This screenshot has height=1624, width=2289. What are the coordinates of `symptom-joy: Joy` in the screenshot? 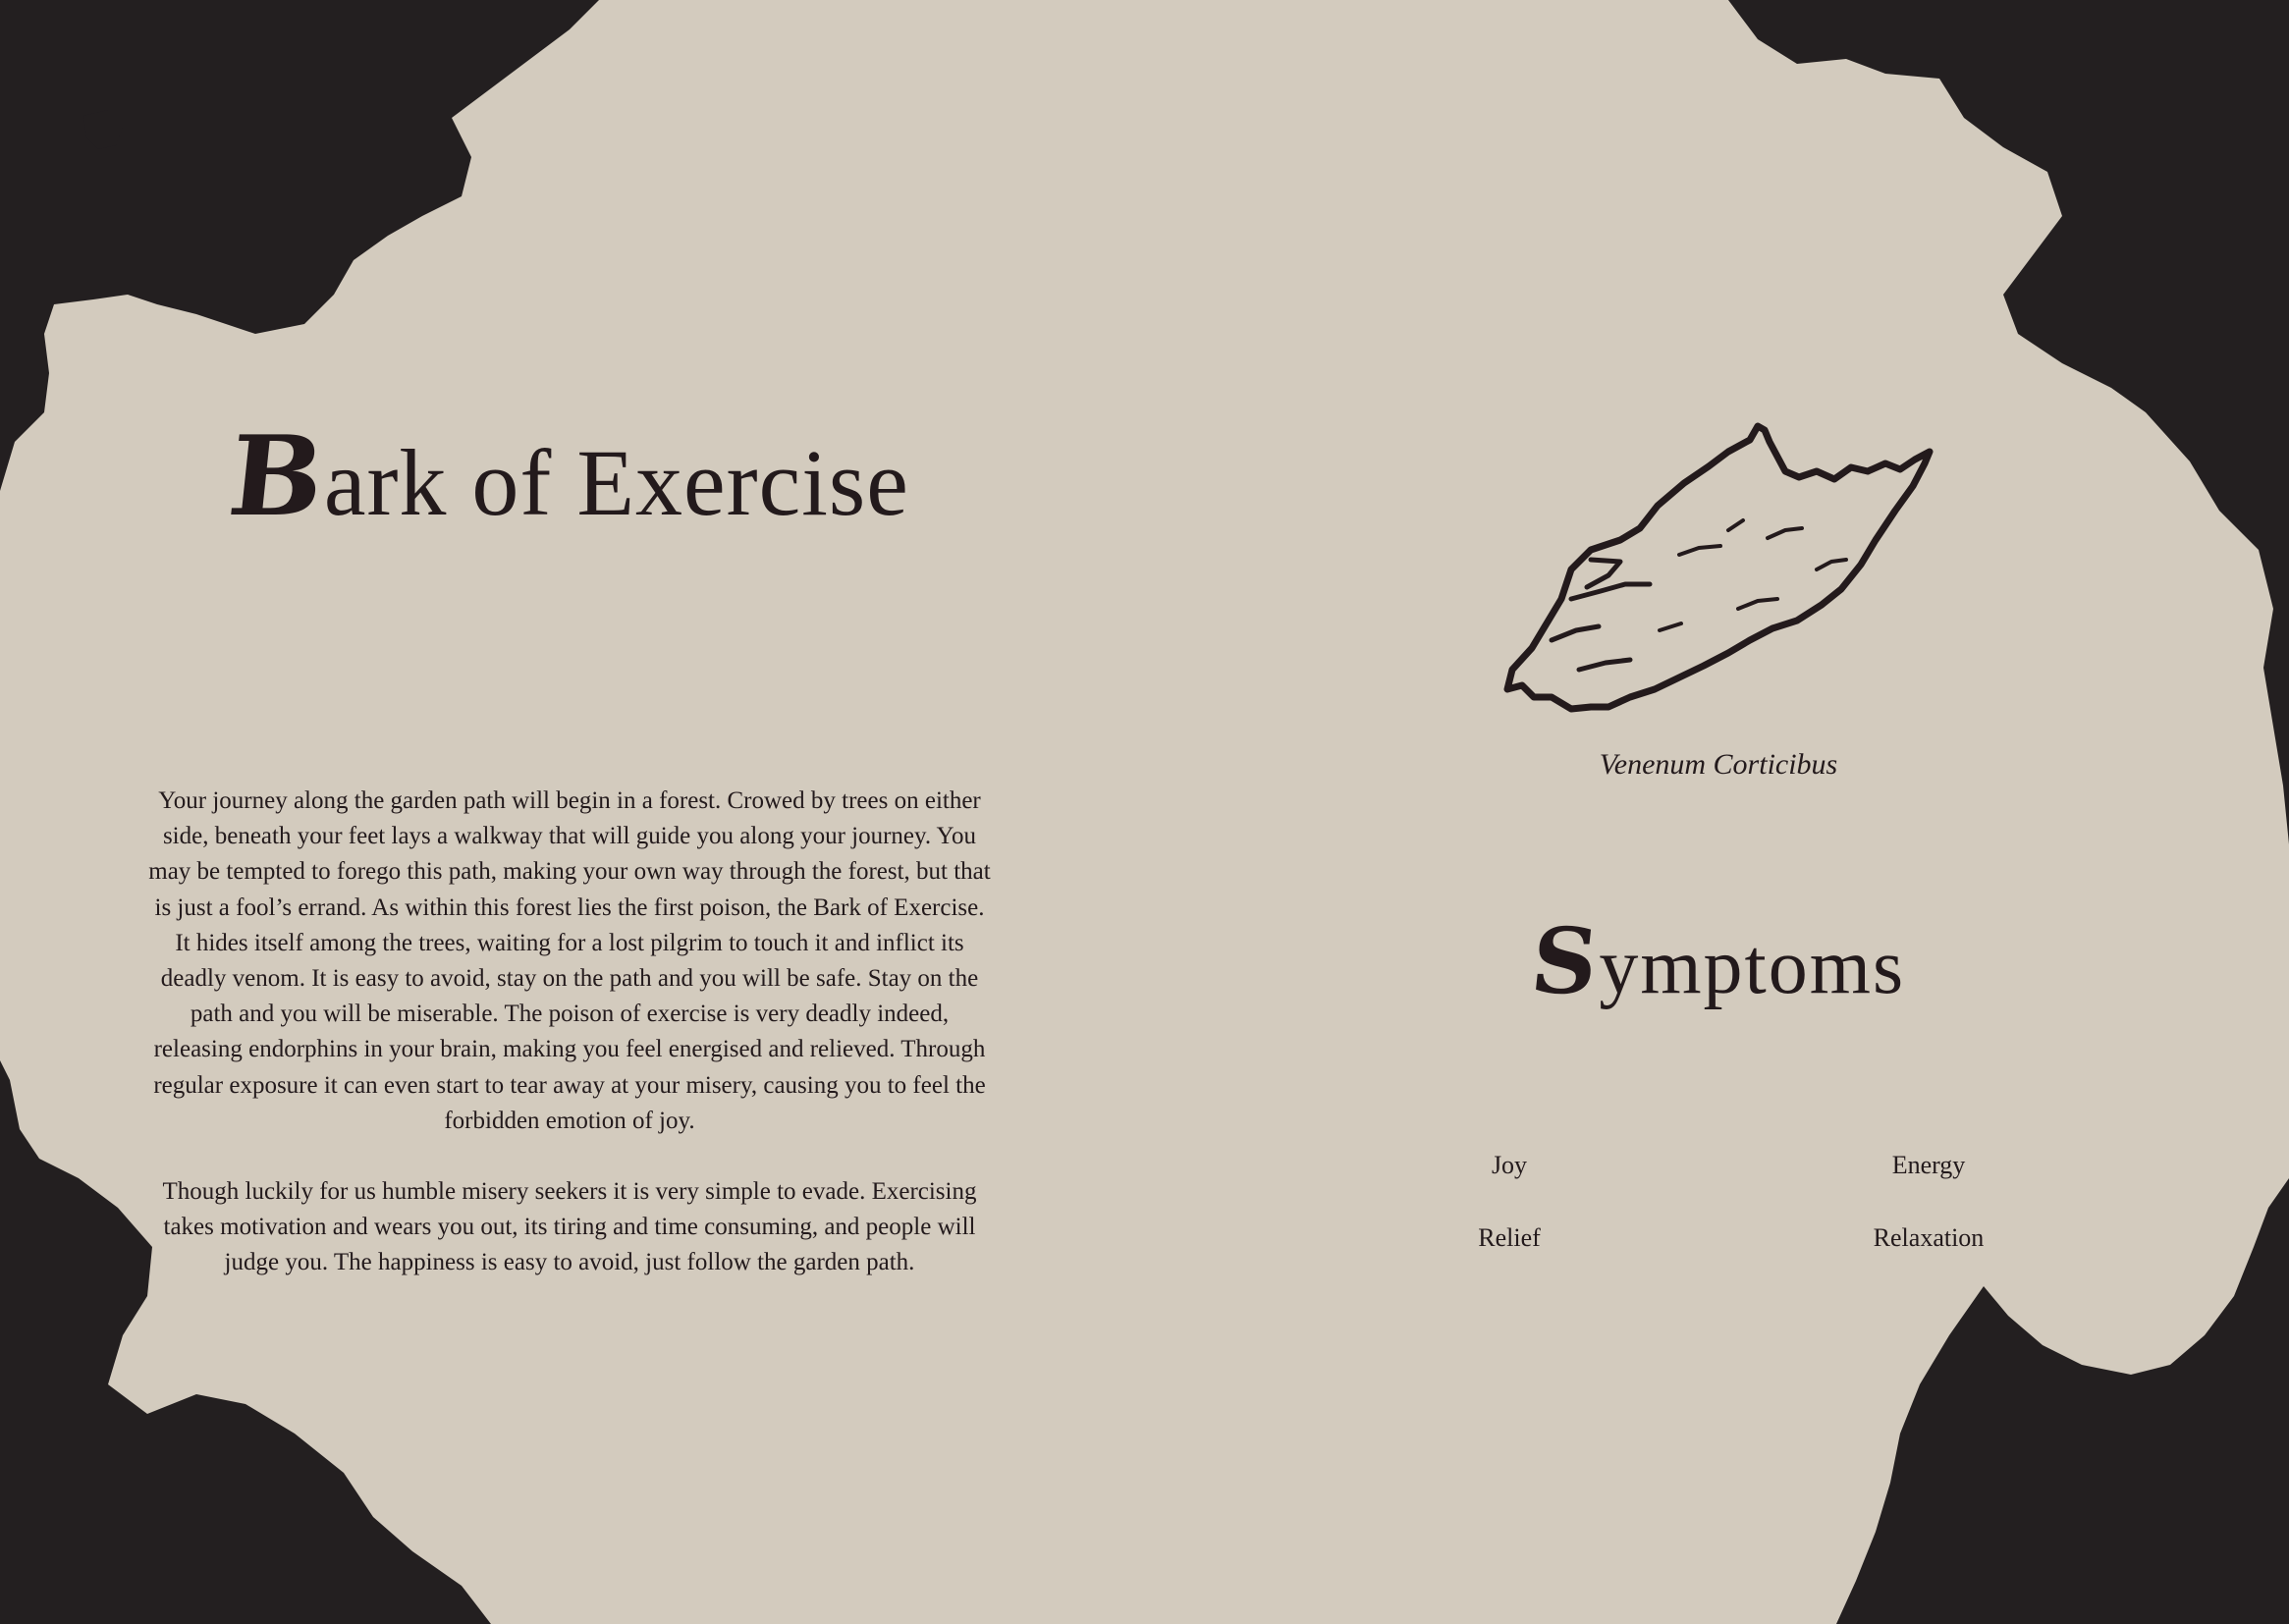 It's located at (1509, 1165).